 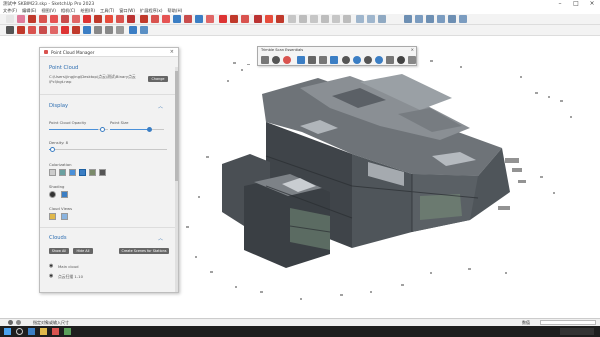 What do you see at coordinates (144, 19) in the screenshot?
I see `orbit-icon` at bounding box center [144, 19].